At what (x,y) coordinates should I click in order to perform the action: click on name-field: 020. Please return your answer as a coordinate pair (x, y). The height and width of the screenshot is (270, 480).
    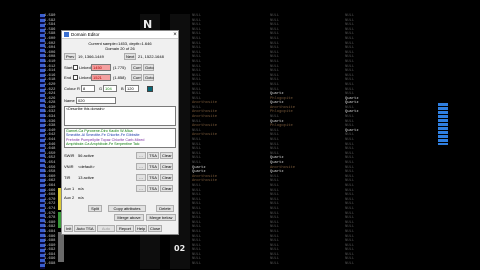
    Looking at the image, I should click on (96, 100).